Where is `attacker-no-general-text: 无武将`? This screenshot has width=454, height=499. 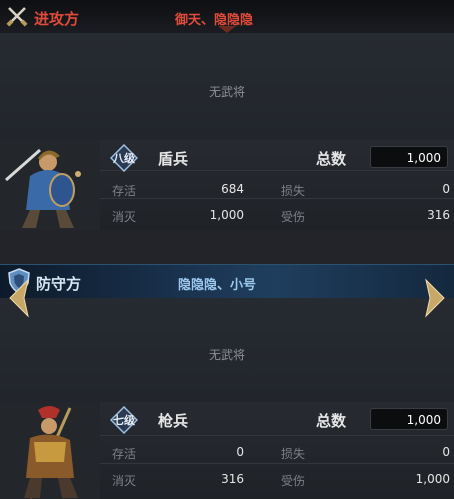
attacker-no-general-text: 无武将 is located at coordinates (226, 92).